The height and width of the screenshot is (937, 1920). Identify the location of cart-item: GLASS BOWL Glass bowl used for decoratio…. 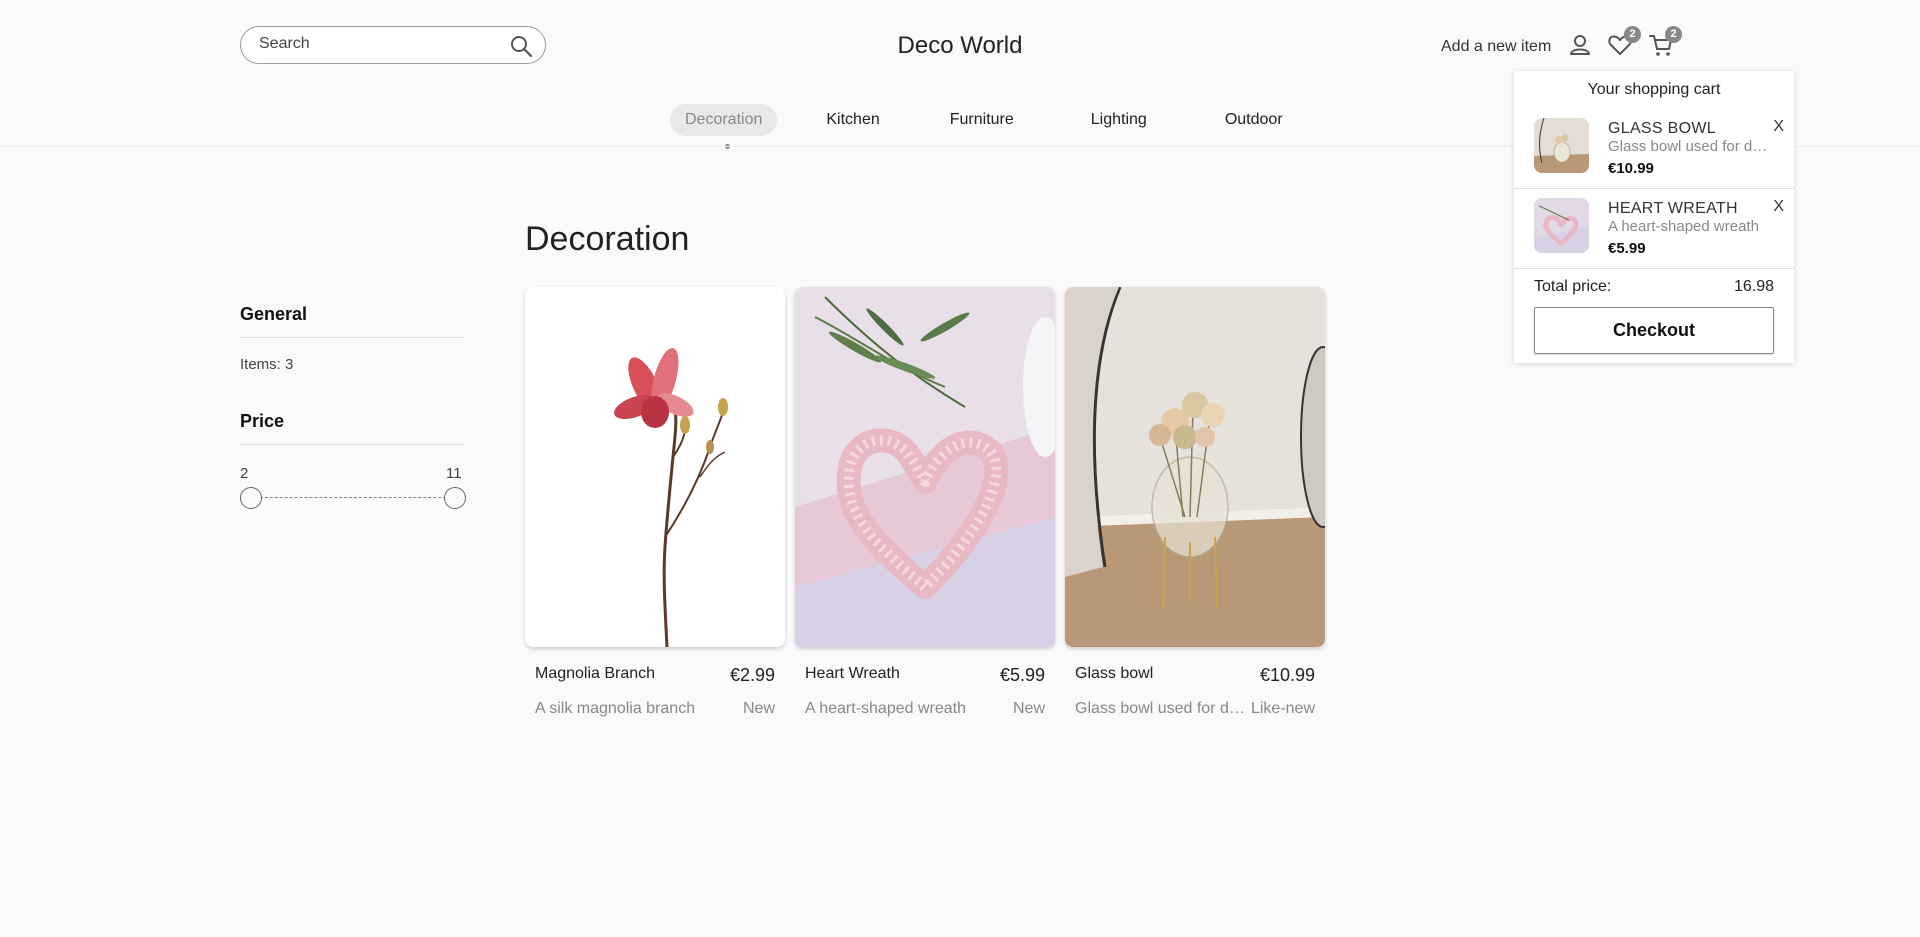
(1654, 146).